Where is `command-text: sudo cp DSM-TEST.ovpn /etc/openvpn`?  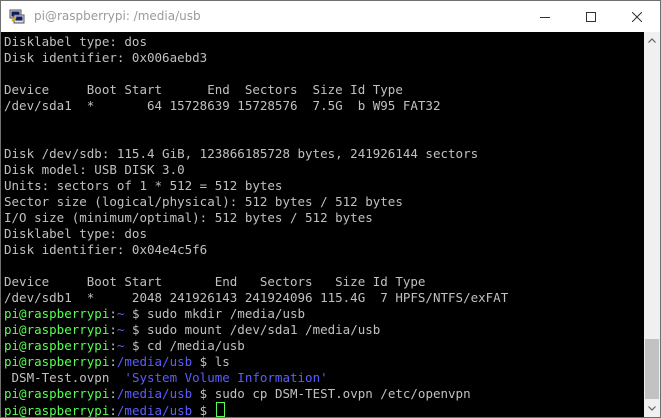
command-text: sudo cp DSM-TEST.ovpn /etc/openvpn is located at coordinates (342, 393).